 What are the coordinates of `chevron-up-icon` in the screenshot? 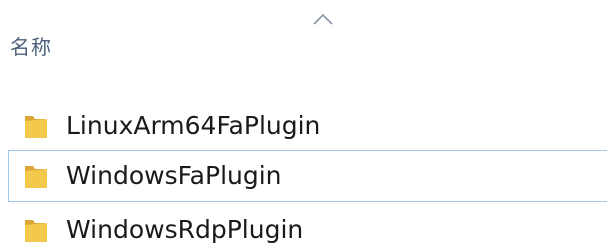 It's located at (323, 19).